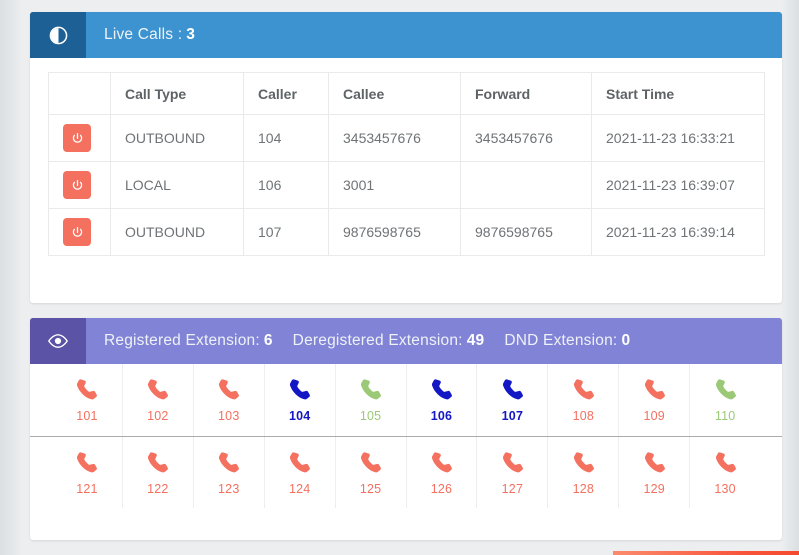 This screenshot has height=555, width=799. I want to click on extension-number: 105, so click(370, 416).